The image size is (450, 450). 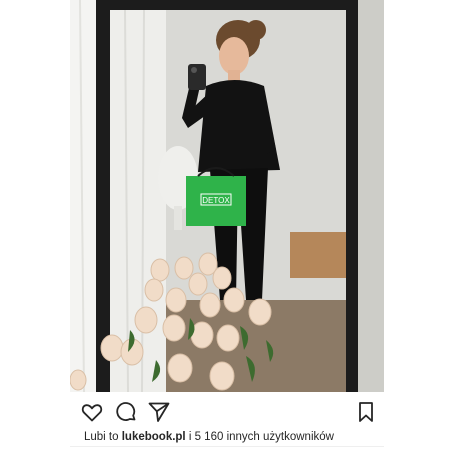 I want to click on post-actions-bar, so click(x=227, y=412).